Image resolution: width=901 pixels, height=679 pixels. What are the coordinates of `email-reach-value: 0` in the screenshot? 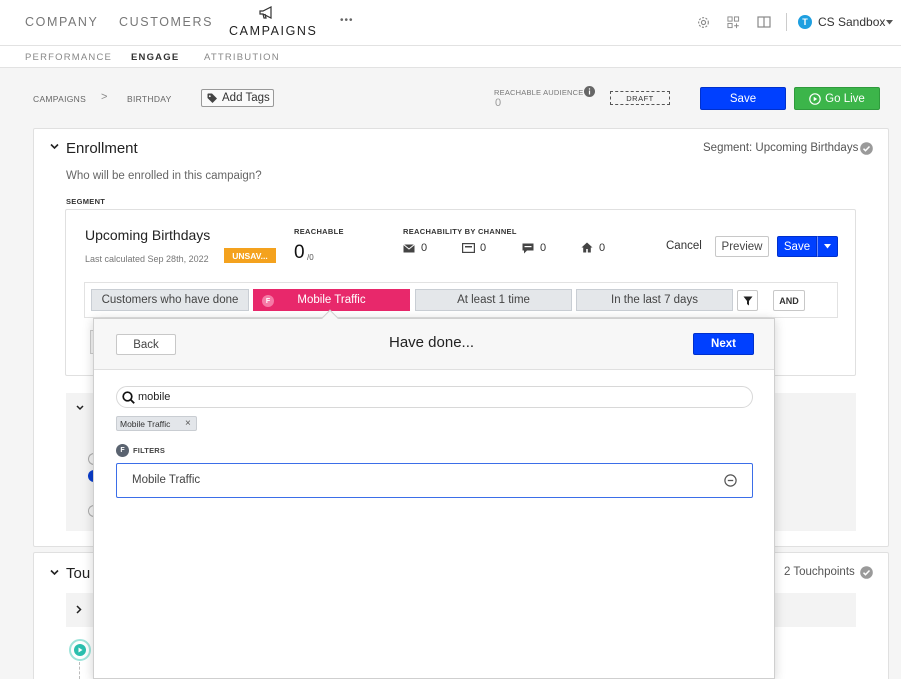 It's located at (424, 248).